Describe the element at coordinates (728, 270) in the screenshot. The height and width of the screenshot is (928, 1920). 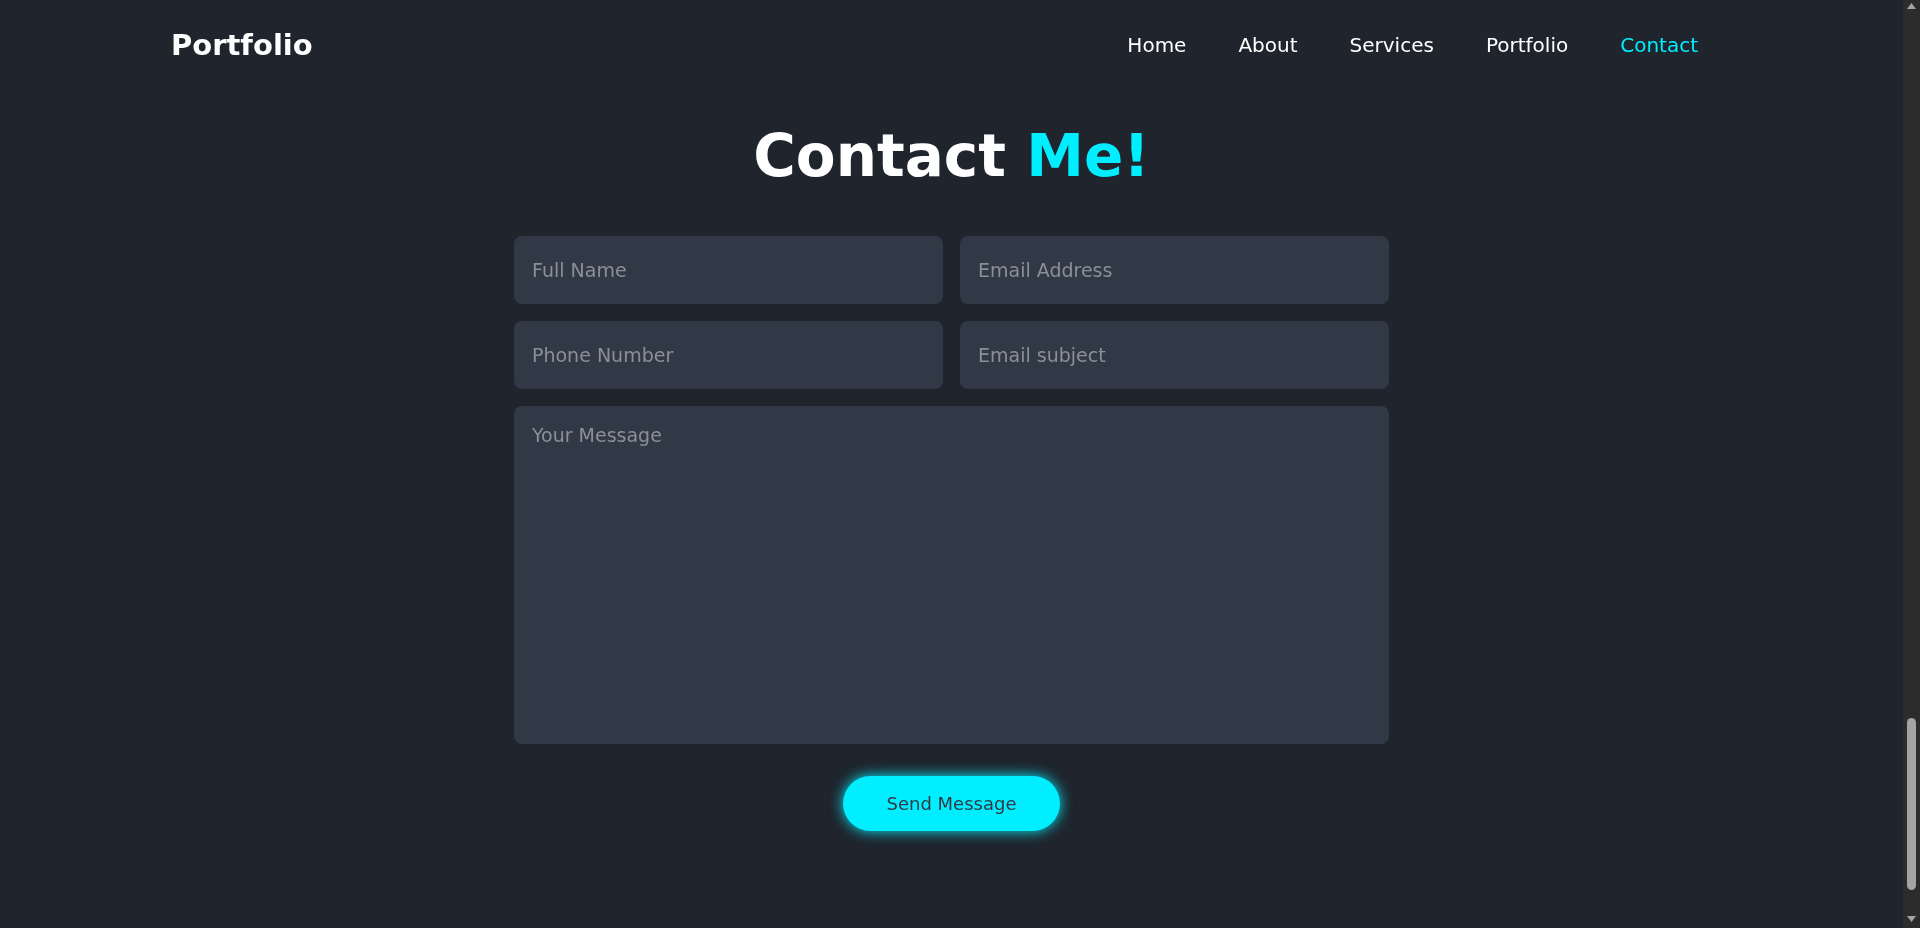
I see `input-field: Full Name` at that location.